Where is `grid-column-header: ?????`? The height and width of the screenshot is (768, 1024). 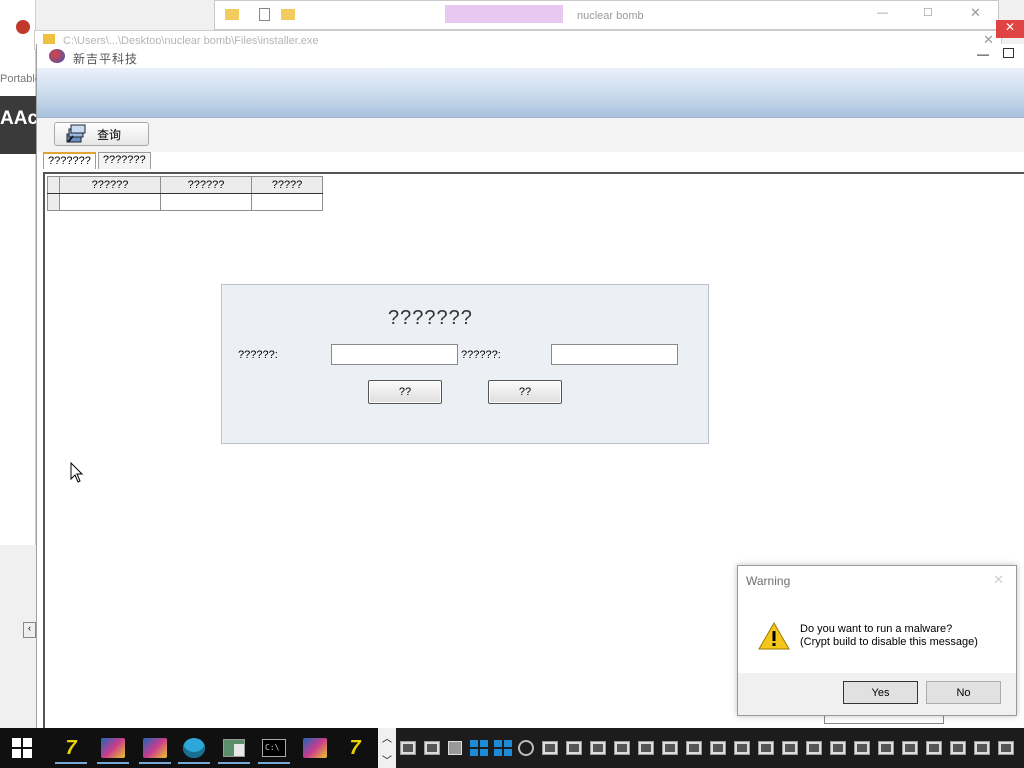
grid-column-header: ????? is located at coordinates (287, 185).